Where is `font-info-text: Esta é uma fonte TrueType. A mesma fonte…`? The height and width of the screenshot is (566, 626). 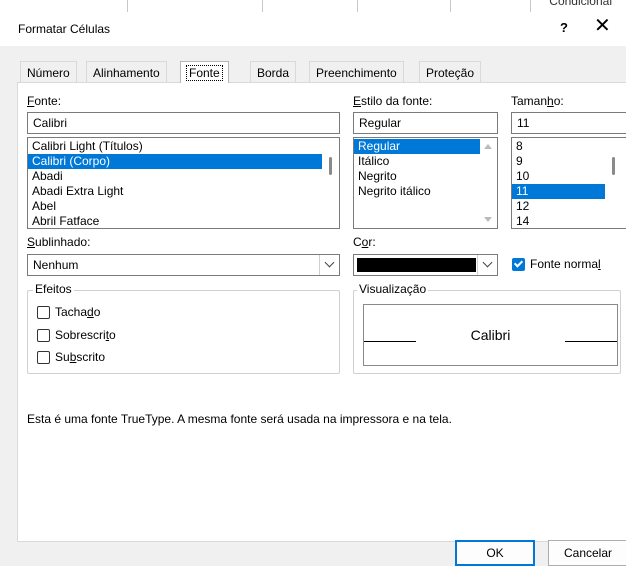
font-info-text: Esta é uma fonte TrueType. A mesma fonte… is located at coordinates (239, 419).